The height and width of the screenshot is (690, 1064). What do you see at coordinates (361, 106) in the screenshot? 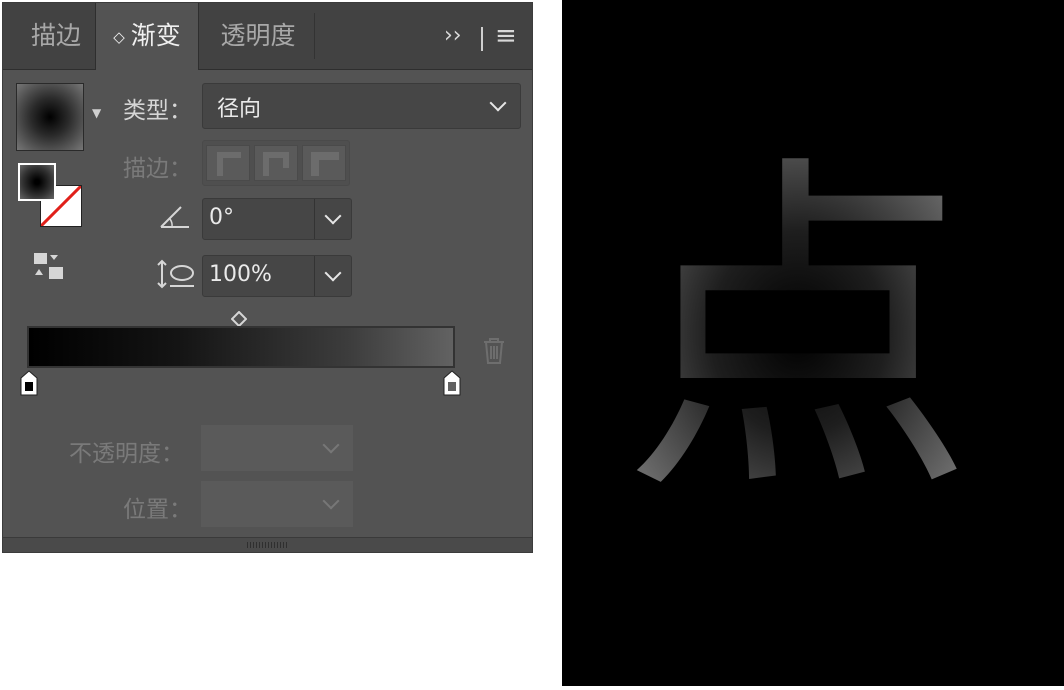
I see `type-dropdown: 径向` at bounding box center [361, 106].